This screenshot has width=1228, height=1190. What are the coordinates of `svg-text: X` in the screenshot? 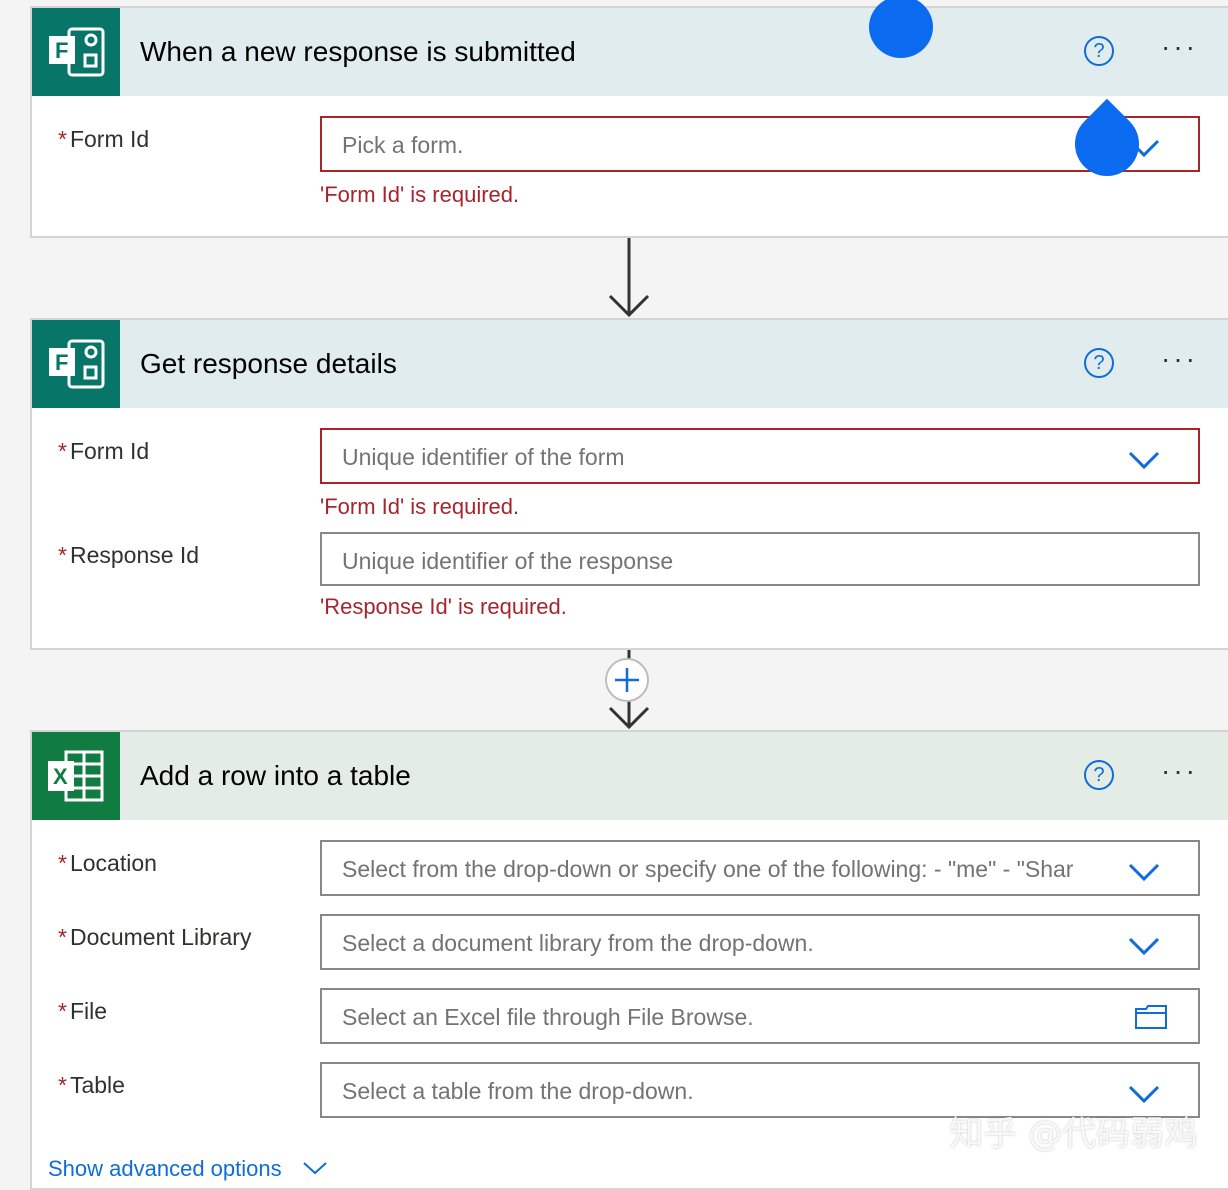 It's located at (60, 776).